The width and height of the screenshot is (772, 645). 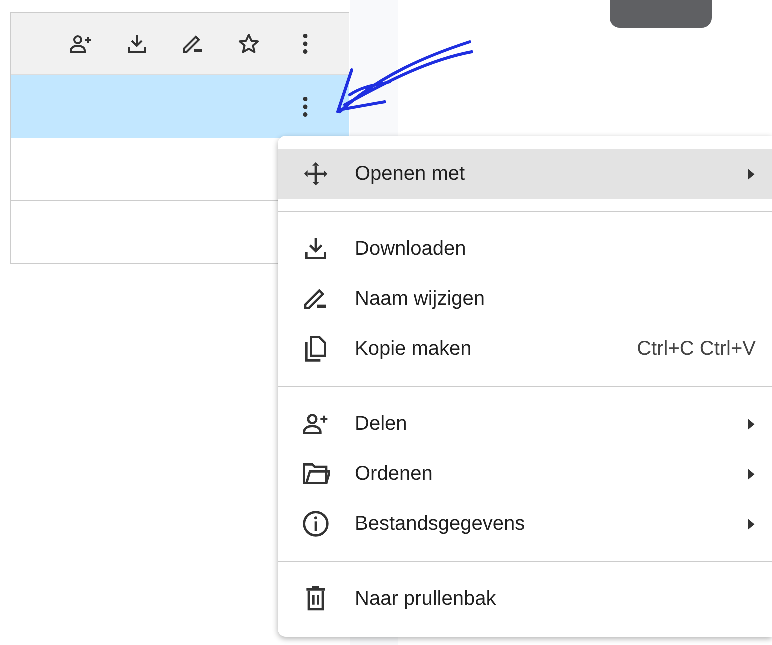 What do you see at coordinates (525, 349) in the screenshot?
I see `menu-item: Kopie maken Ctrl+C Ctrl+V` at bounding box center [525, 349].